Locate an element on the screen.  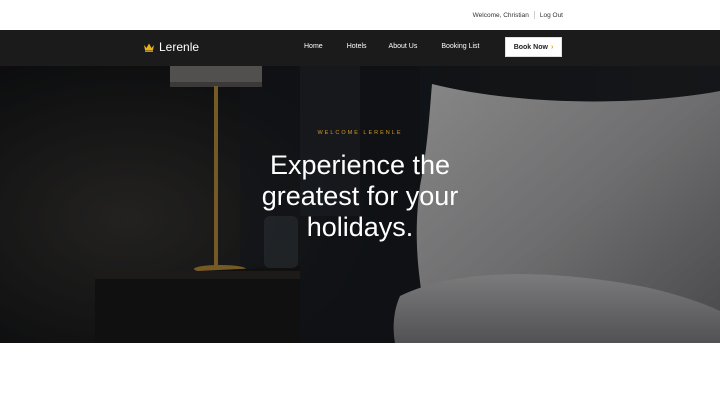
brand-logo: Lerenle is located at coordinates (171, 47).